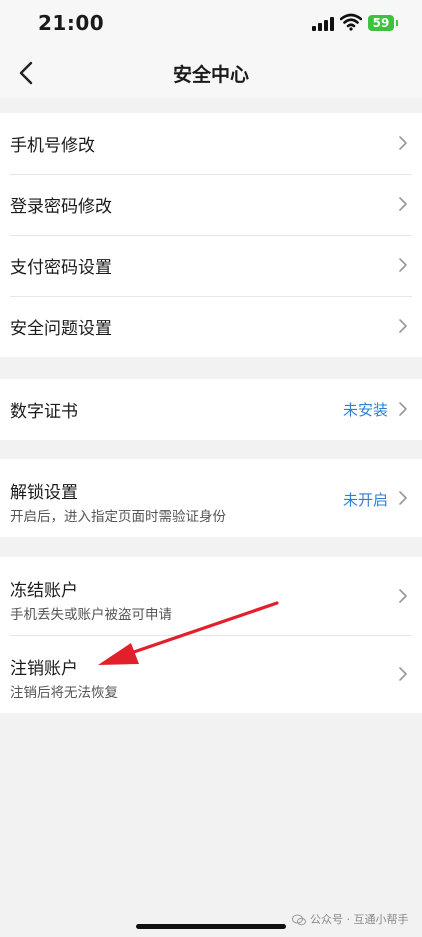 Image resolution: width=422 pixels, height=937 pixels. What do you see at coordinates (44, 493) in the screenshot?
I see `menu-item-label: 解锁设置` at bounding box center [44, 493].